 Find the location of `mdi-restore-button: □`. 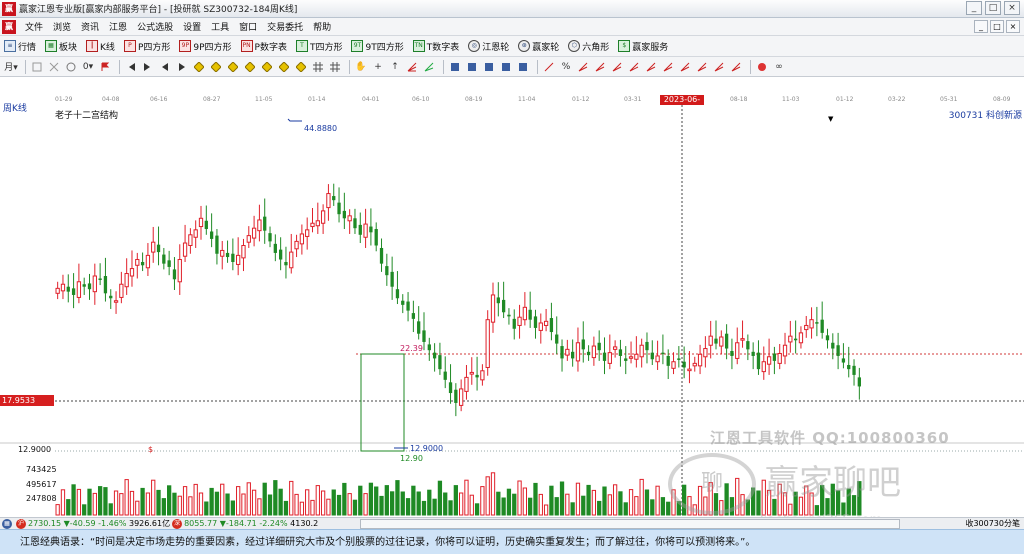

mdi-restore-button: □ is located at coordinates (997, 26).